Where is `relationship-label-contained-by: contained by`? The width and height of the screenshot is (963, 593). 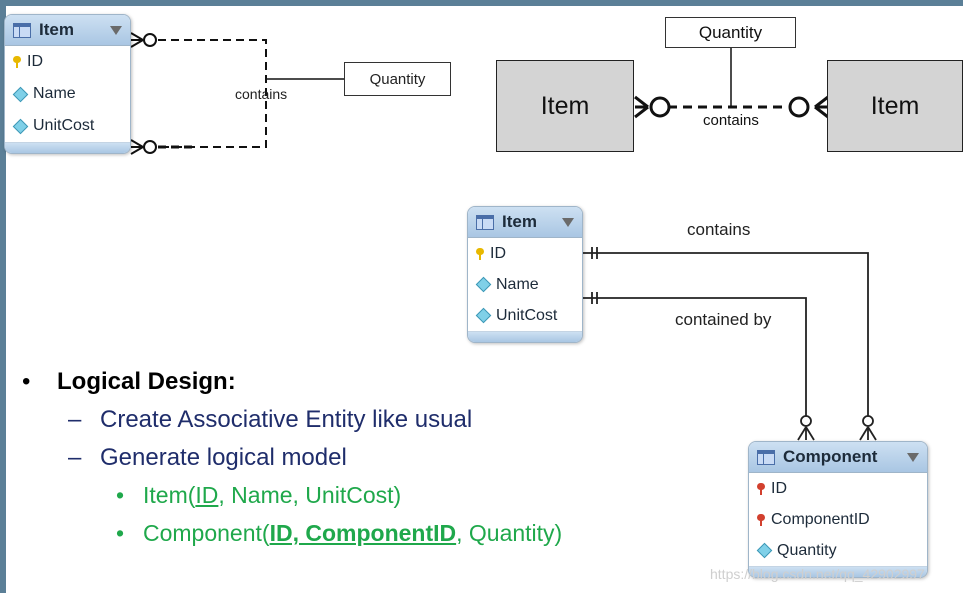 relationship-label-contained-by: contained by is located at coordinates (723, 319).